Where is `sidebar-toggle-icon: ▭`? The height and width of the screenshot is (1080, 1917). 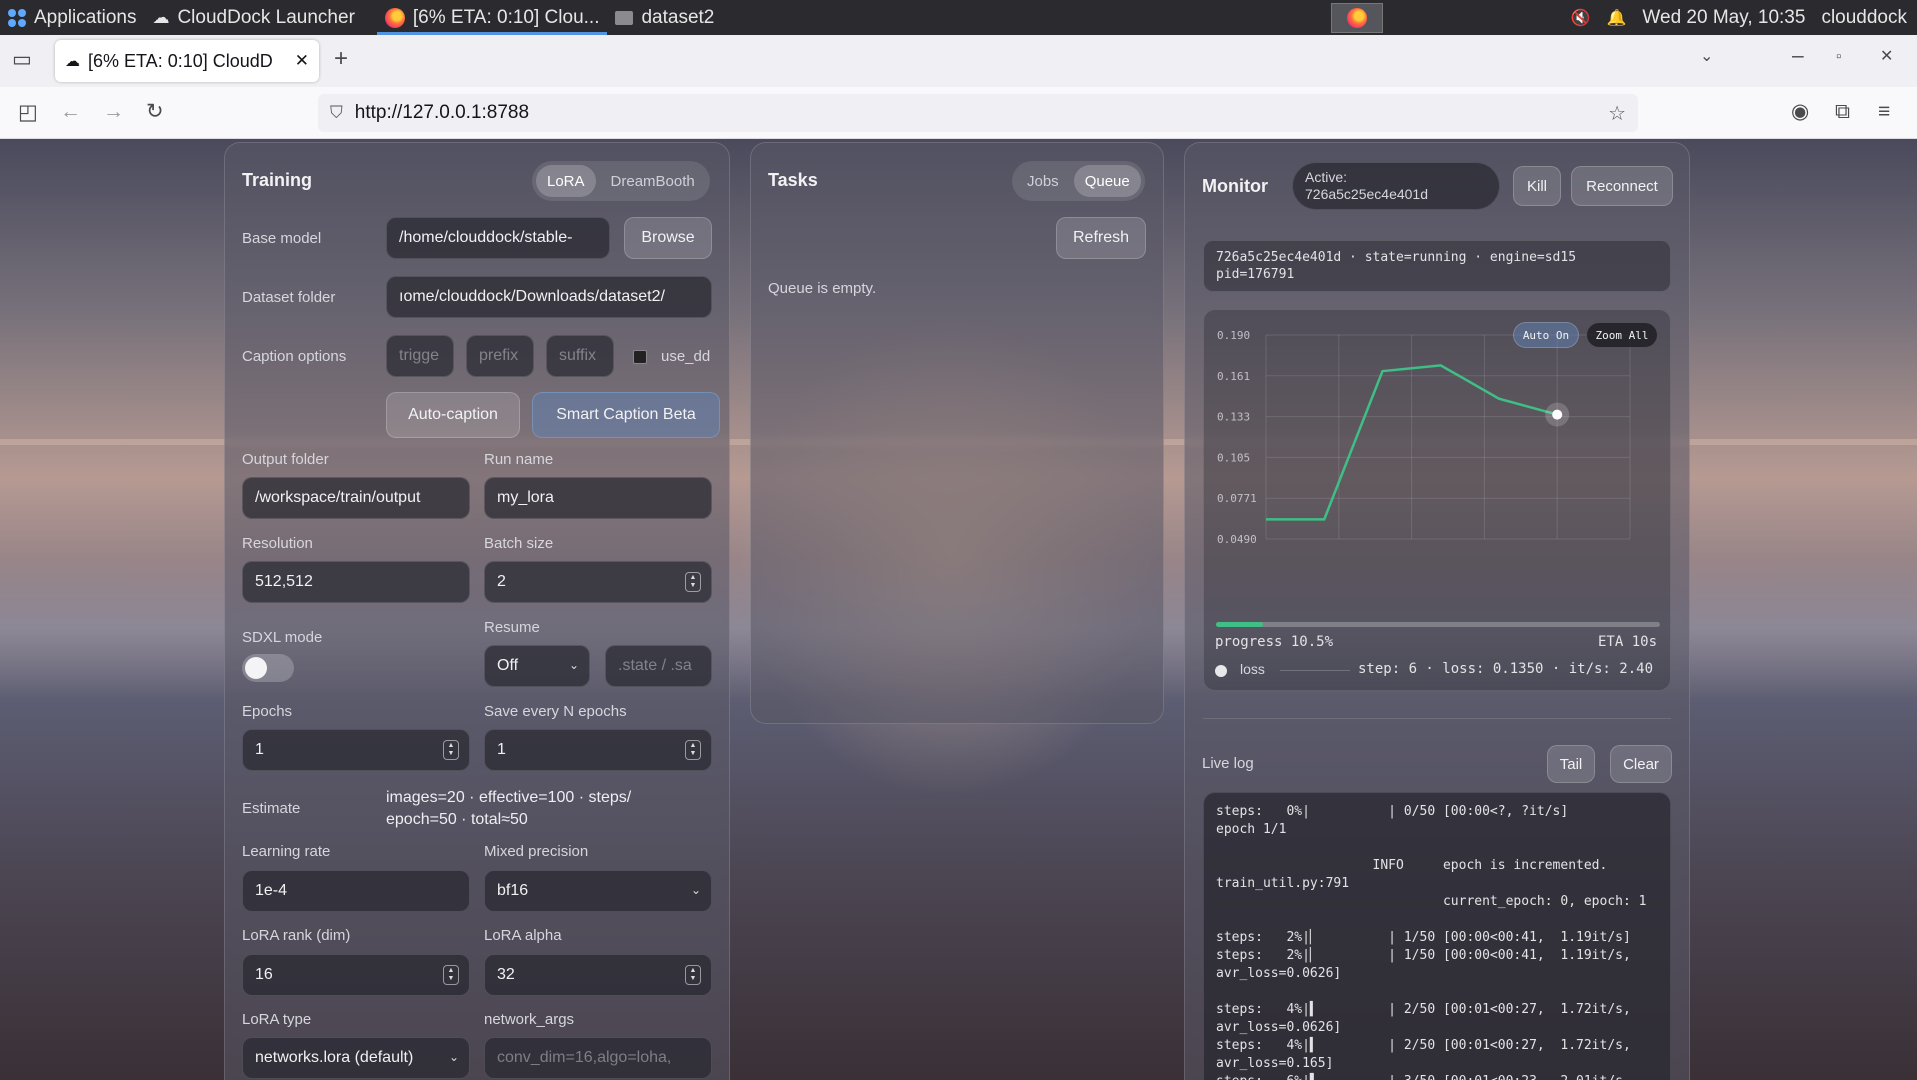
sidebar-toggle-icon: ▭ is located at coordinates (22, 59).